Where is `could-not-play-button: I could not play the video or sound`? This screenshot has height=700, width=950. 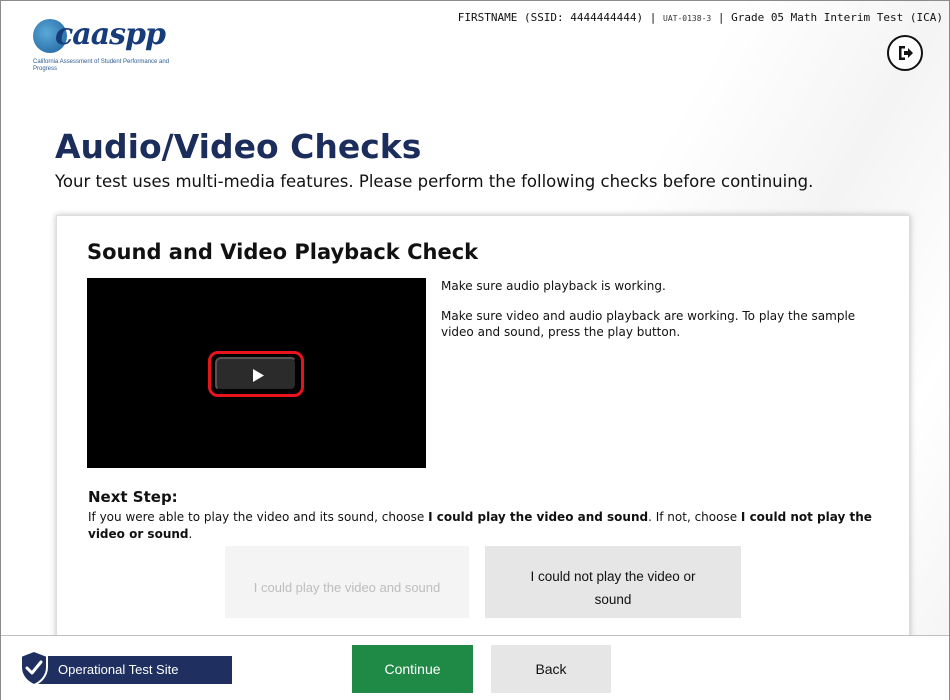
could-not-play-button: I could not play the video or sound is located at coordinates (613, 582).